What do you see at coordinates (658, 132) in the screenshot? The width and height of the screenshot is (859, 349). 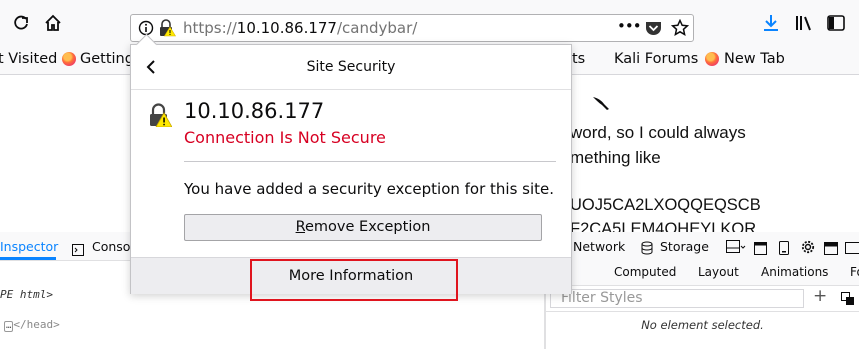 I see `page-text-line: word, so I could always` at bounding box center [658, 132].